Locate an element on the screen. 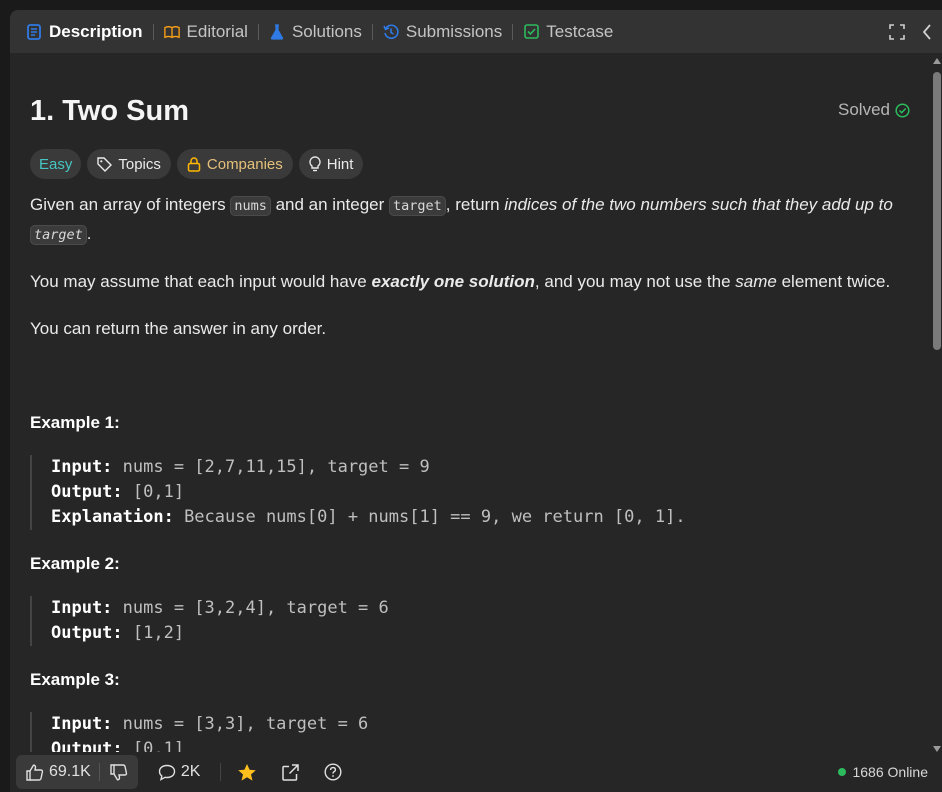 This screenshot has width=942, height=792. thumbs-down-icon is located at coordinates (118, 772).